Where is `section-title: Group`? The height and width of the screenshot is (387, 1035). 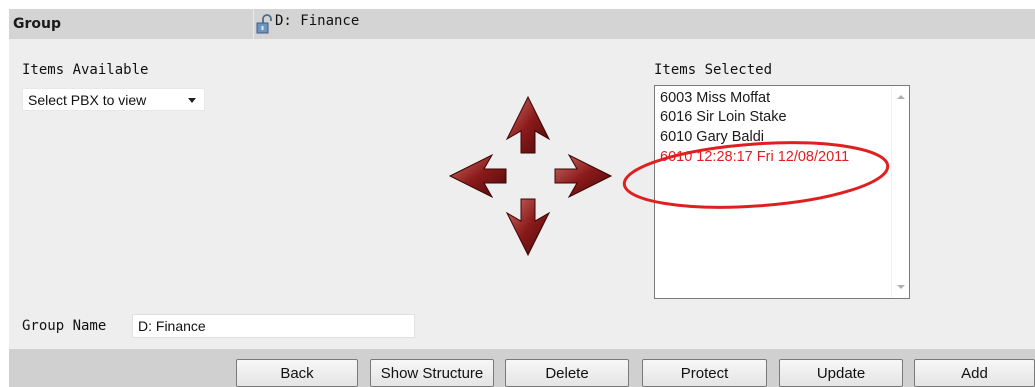
section-title: Group is located at coordinates (37, 24).